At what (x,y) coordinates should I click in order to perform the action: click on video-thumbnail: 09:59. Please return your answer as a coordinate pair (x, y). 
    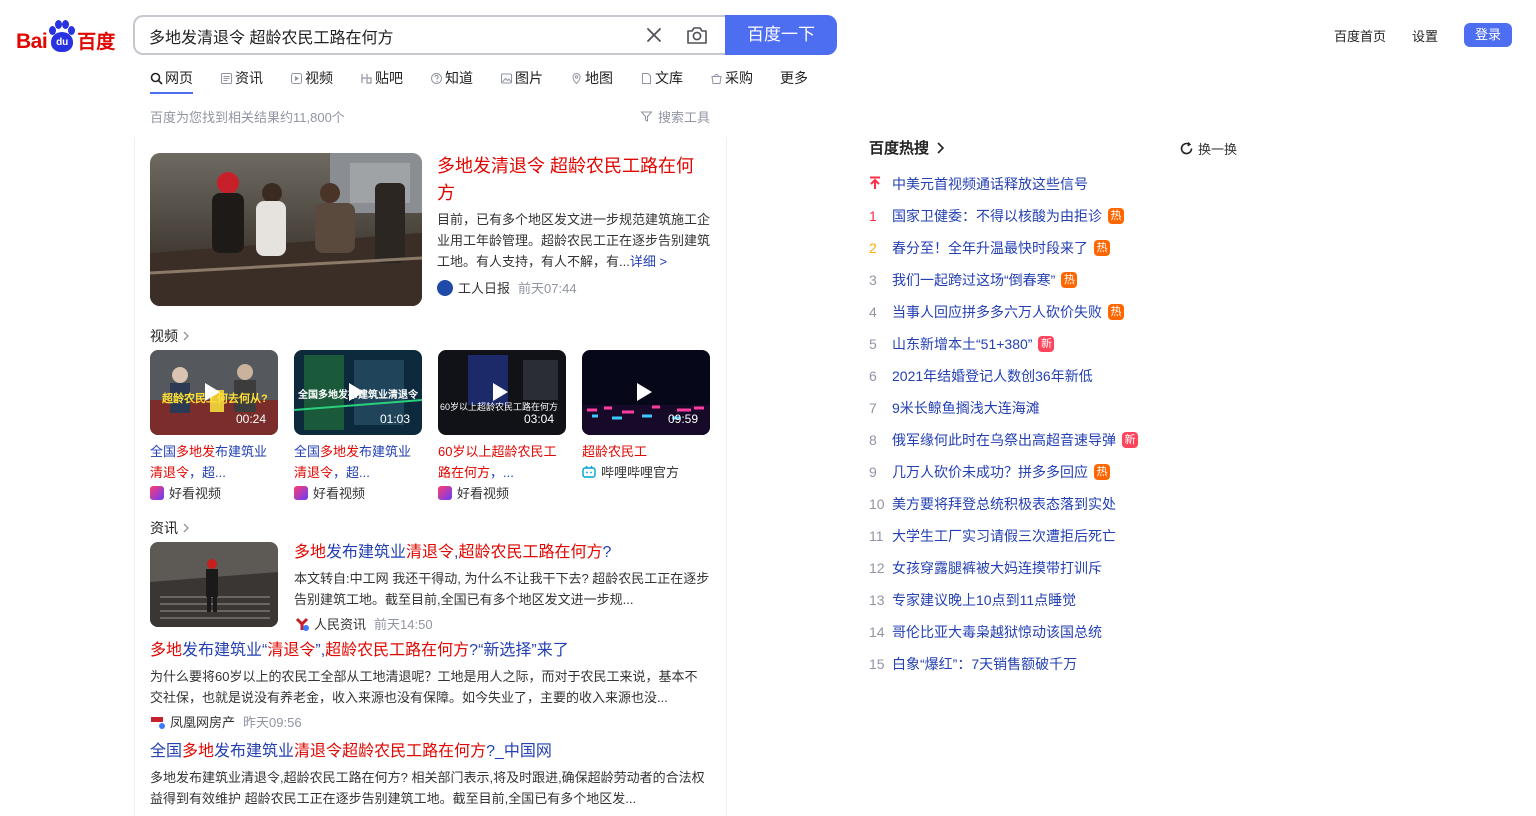
    Looking at the image, I should click on (646, 392).